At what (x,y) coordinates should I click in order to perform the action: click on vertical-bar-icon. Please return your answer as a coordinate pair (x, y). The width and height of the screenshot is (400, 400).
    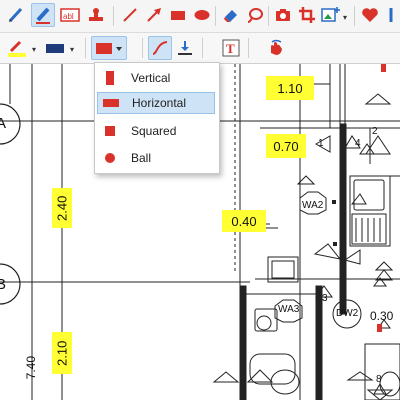
    Looking at the image, I should click on (110, 78).